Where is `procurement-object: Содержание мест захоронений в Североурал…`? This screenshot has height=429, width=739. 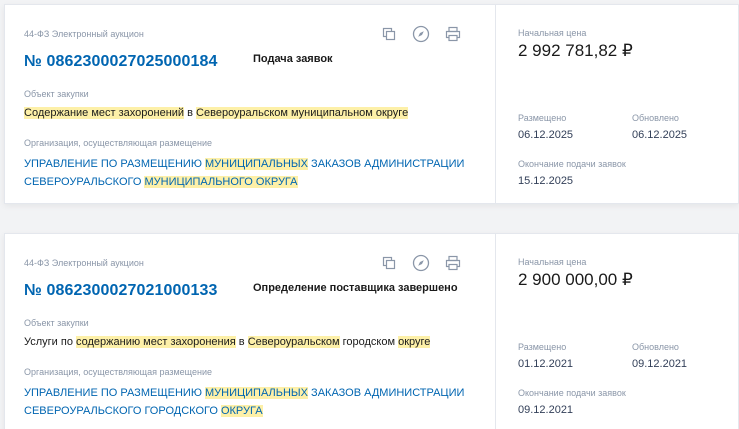
procurement-object: Содержание мест захоронений в Североурал… is located at coordinates (216, 113).